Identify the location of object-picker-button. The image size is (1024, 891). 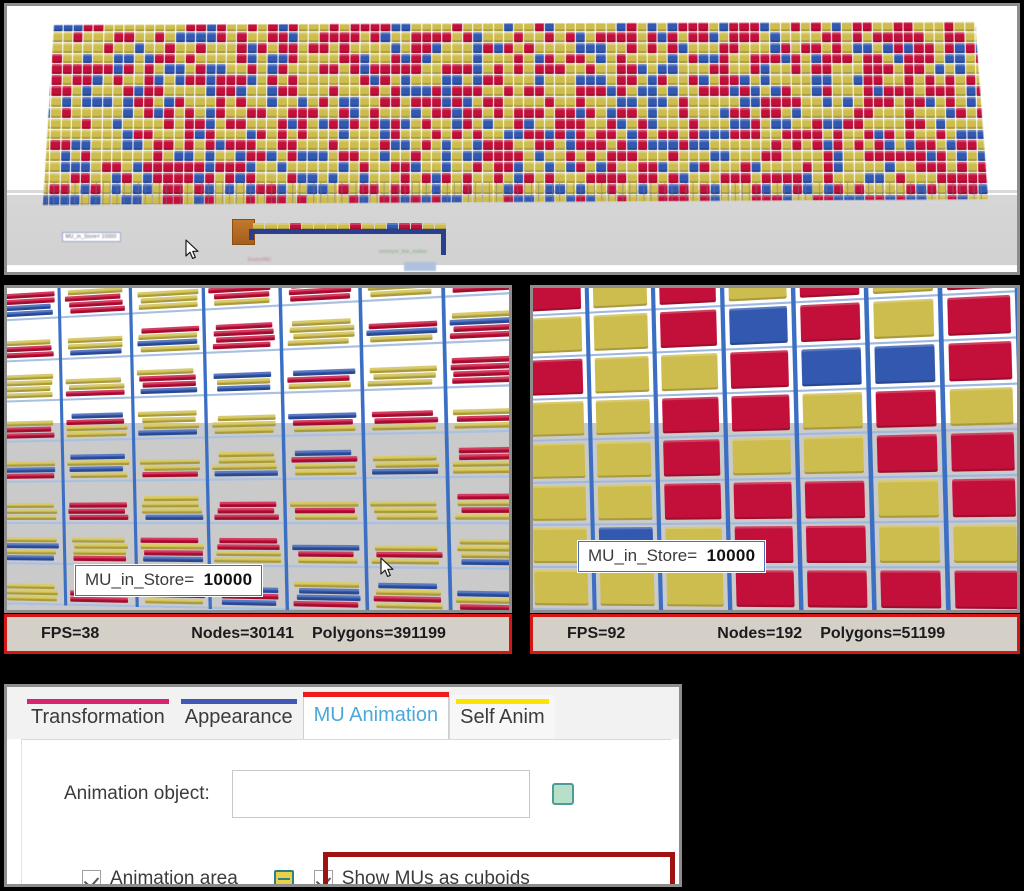
(562, 794).